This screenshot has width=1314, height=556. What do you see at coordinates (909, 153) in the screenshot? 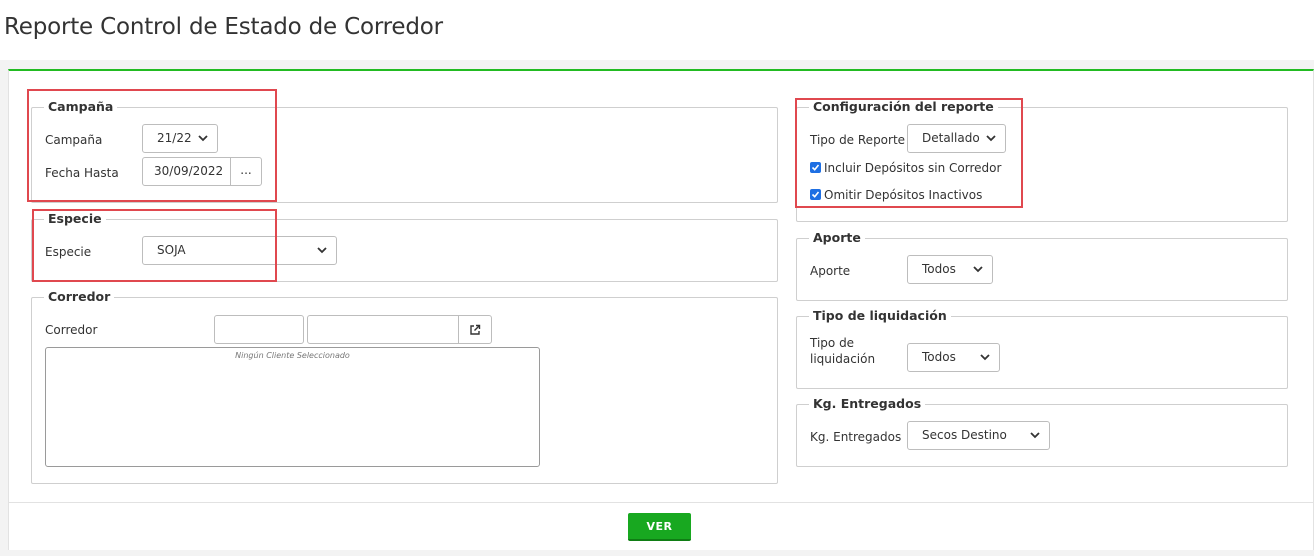
I see `highlight-box-config` at bounding box center [909, 153].